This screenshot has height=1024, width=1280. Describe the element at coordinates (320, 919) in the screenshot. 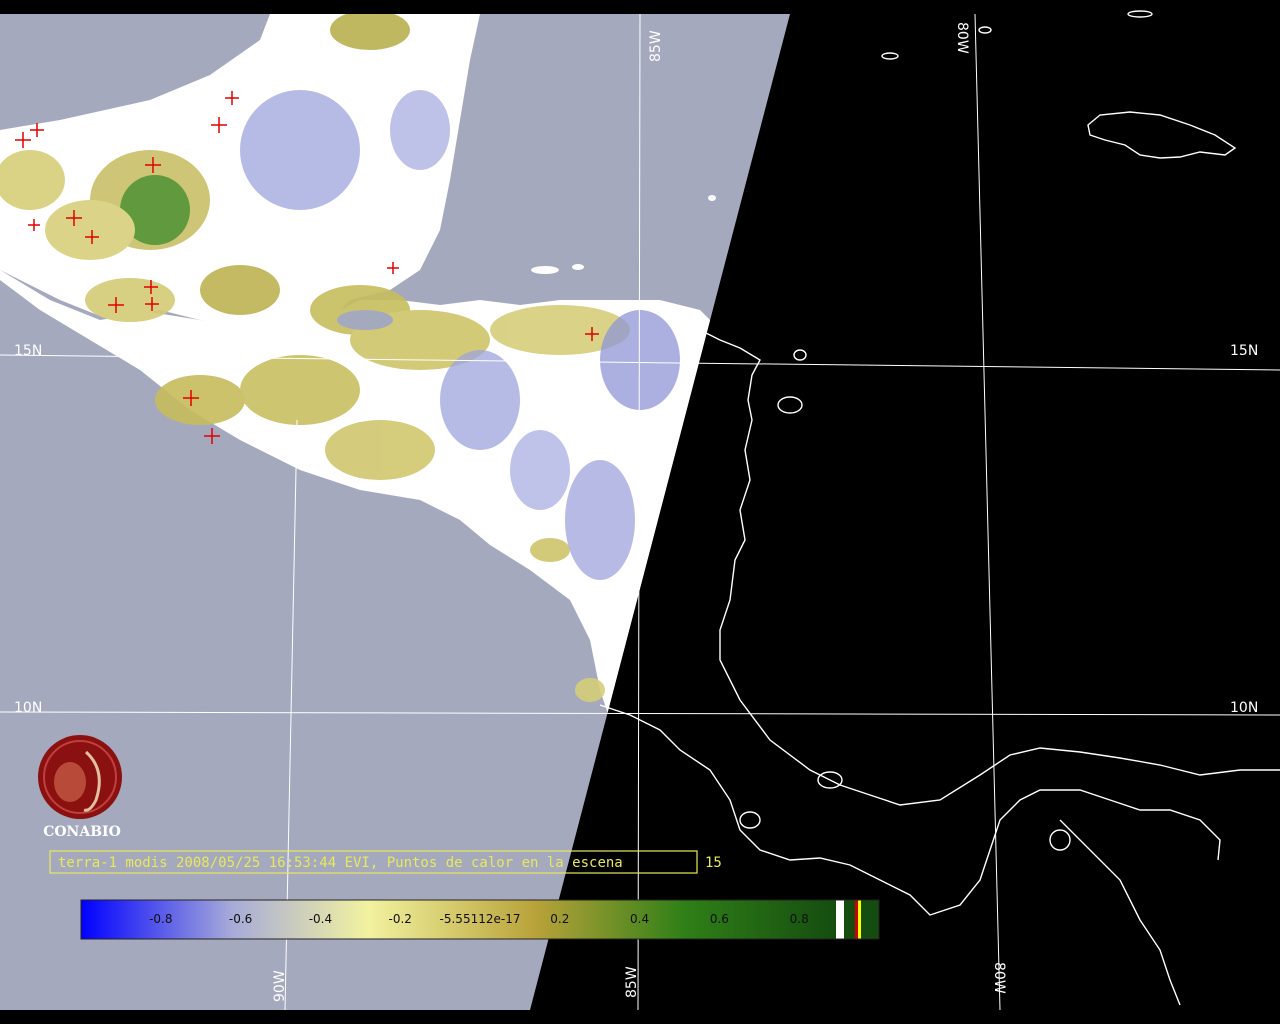

I see `colorbar-tick-label: -0.4` at that location.